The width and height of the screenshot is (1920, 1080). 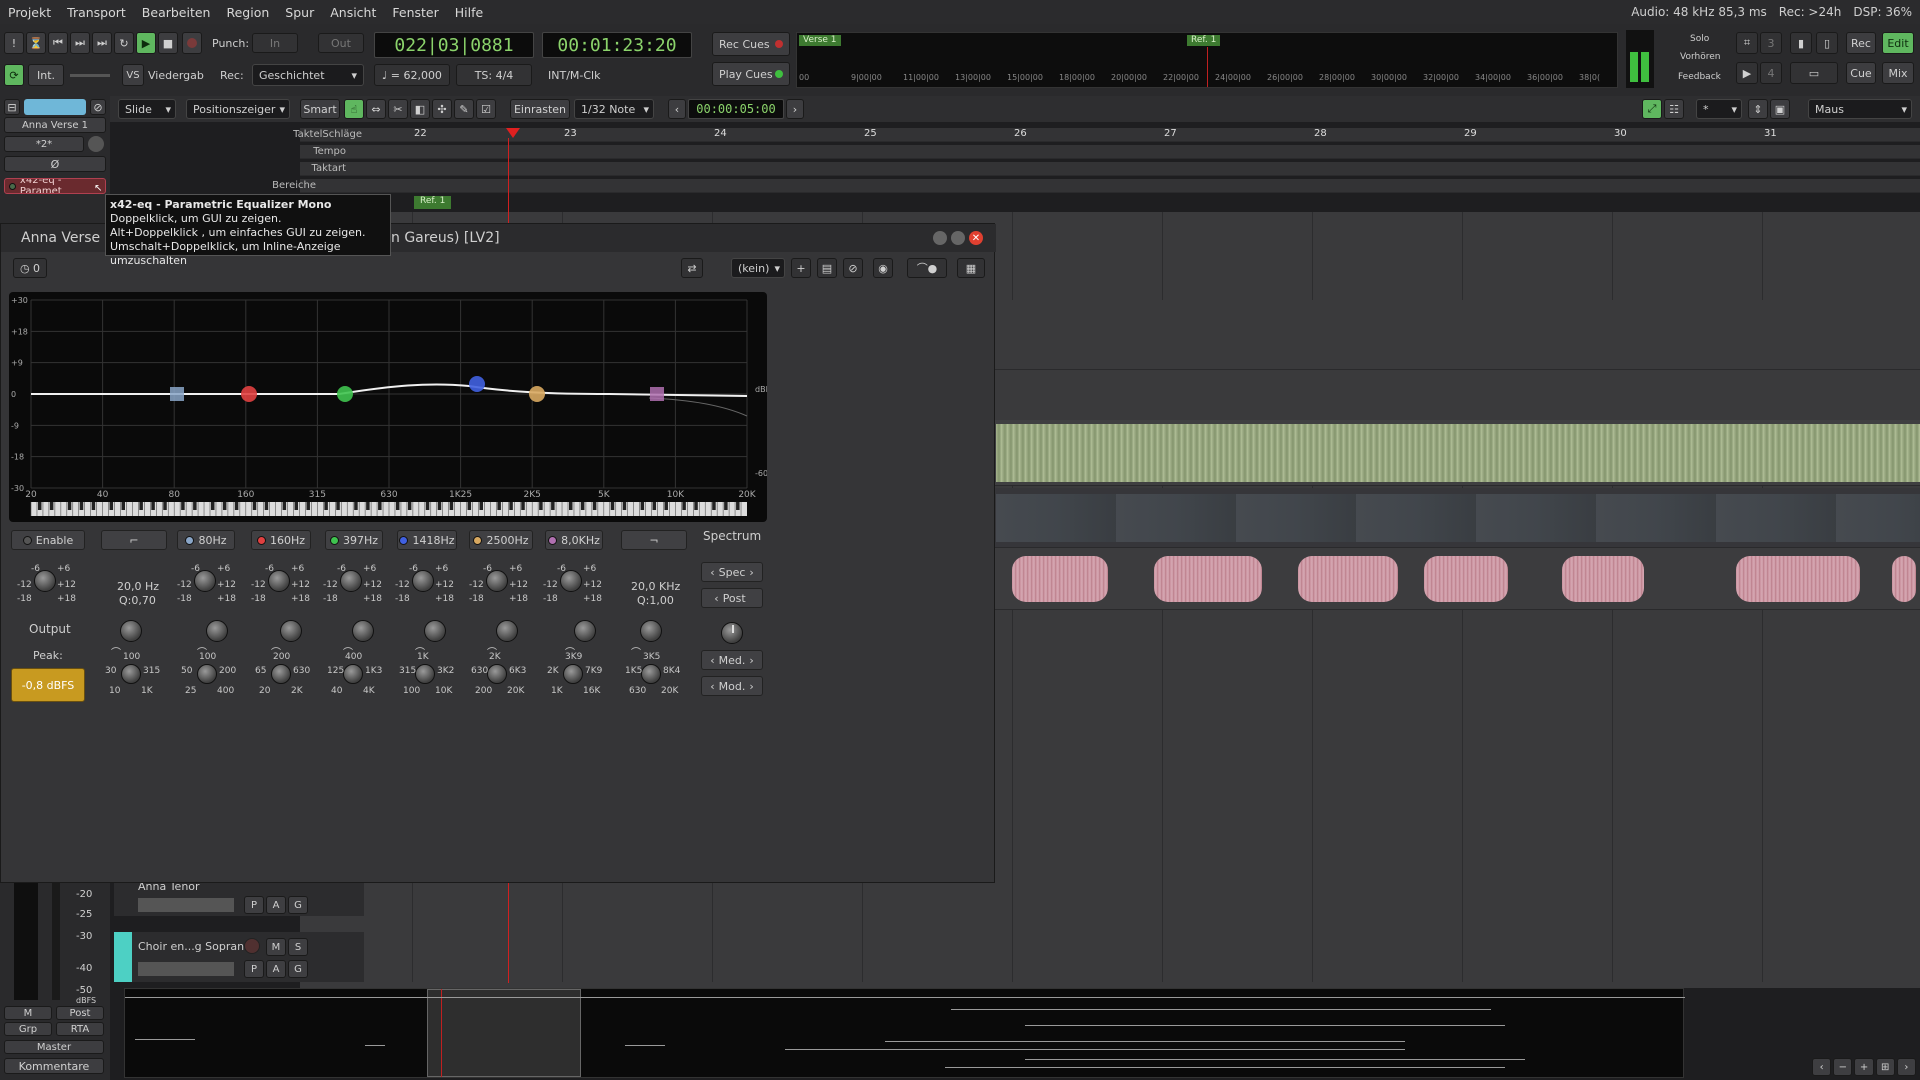 I want to click on range-tool-icon: ⇔, so click(x=376, y=109).